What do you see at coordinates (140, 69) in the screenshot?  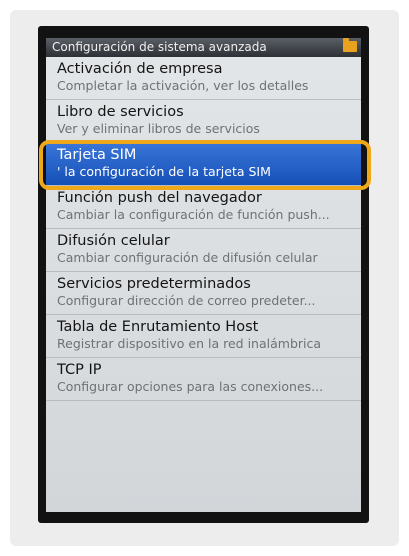 I see `menu-item-title: Activación de empresa` at bounding box center [140, 69].